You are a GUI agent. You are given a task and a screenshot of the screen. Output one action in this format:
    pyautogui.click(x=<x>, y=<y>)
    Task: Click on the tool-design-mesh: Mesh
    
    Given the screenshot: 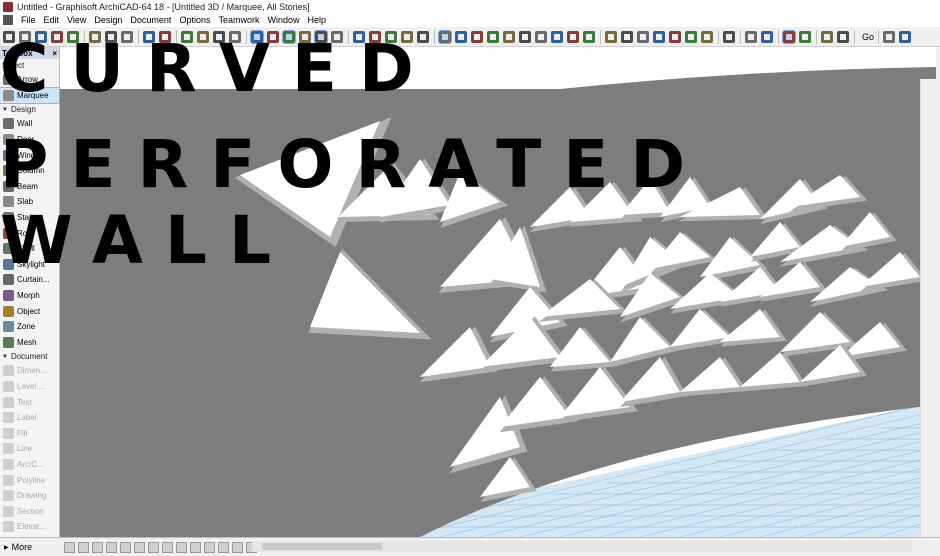 What is the action you would take?
    pyautogui.click(x=29, y=343)
    